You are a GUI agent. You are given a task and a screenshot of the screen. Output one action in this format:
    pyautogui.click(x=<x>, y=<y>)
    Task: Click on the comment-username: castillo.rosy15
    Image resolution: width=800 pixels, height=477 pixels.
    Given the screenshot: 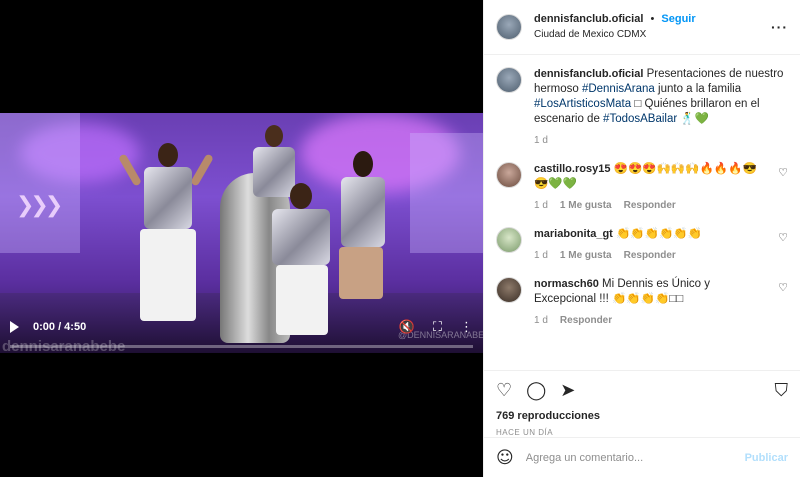 What is the action you would take?
    pyautogui.click(x=572, y=169)
    